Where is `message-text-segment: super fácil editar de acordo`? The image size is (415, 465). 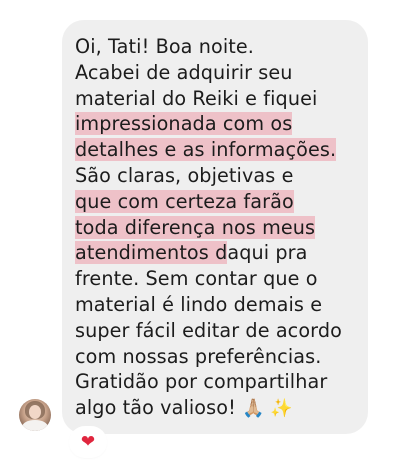 message-text-segment: super fácil editar de acordo is located at coordinates (208, 330).